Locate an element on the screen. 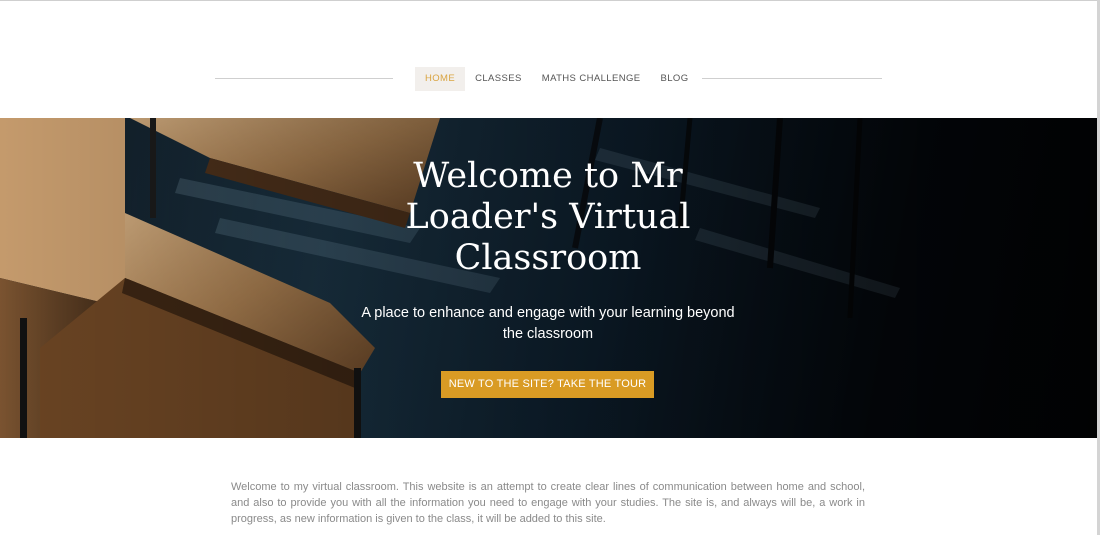  nav-divider-left is located at coordinates (304, 78).